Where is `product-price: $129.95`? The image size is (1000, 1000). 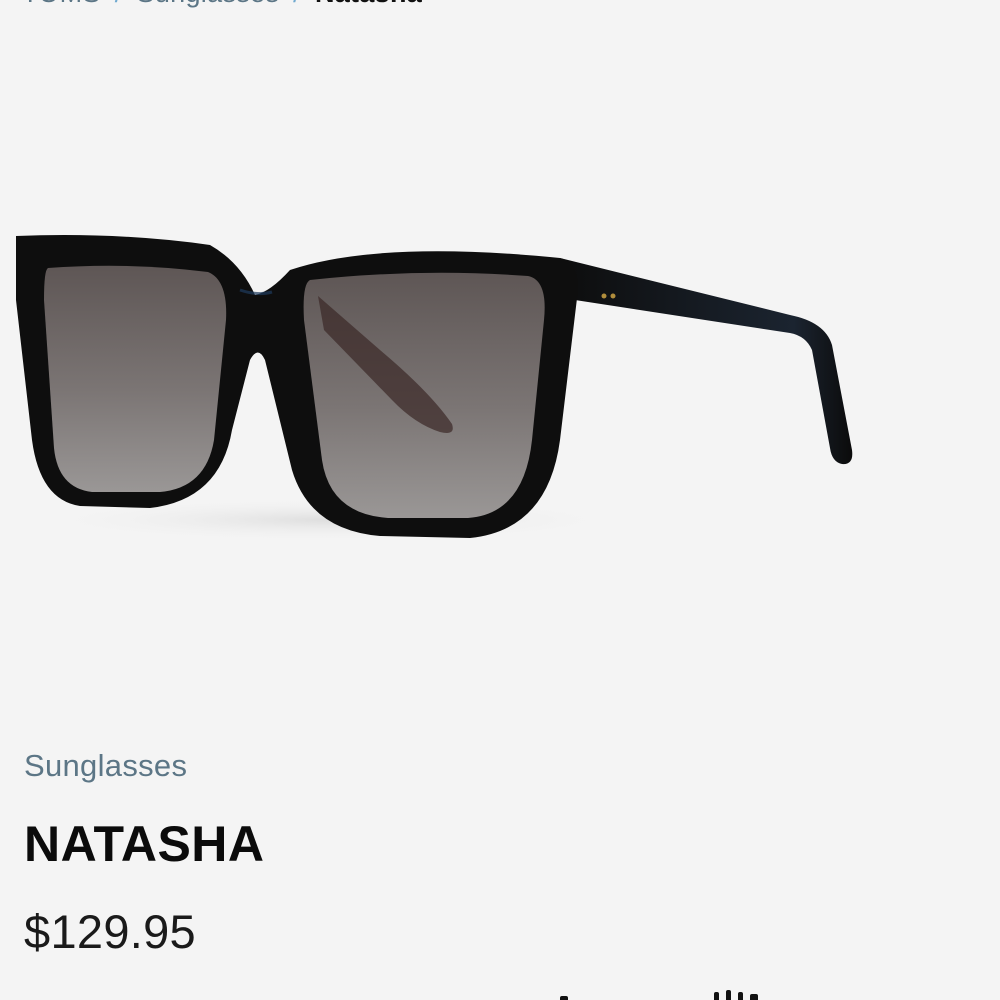
product-price: $129.95 is located at coordinates (110, 931).